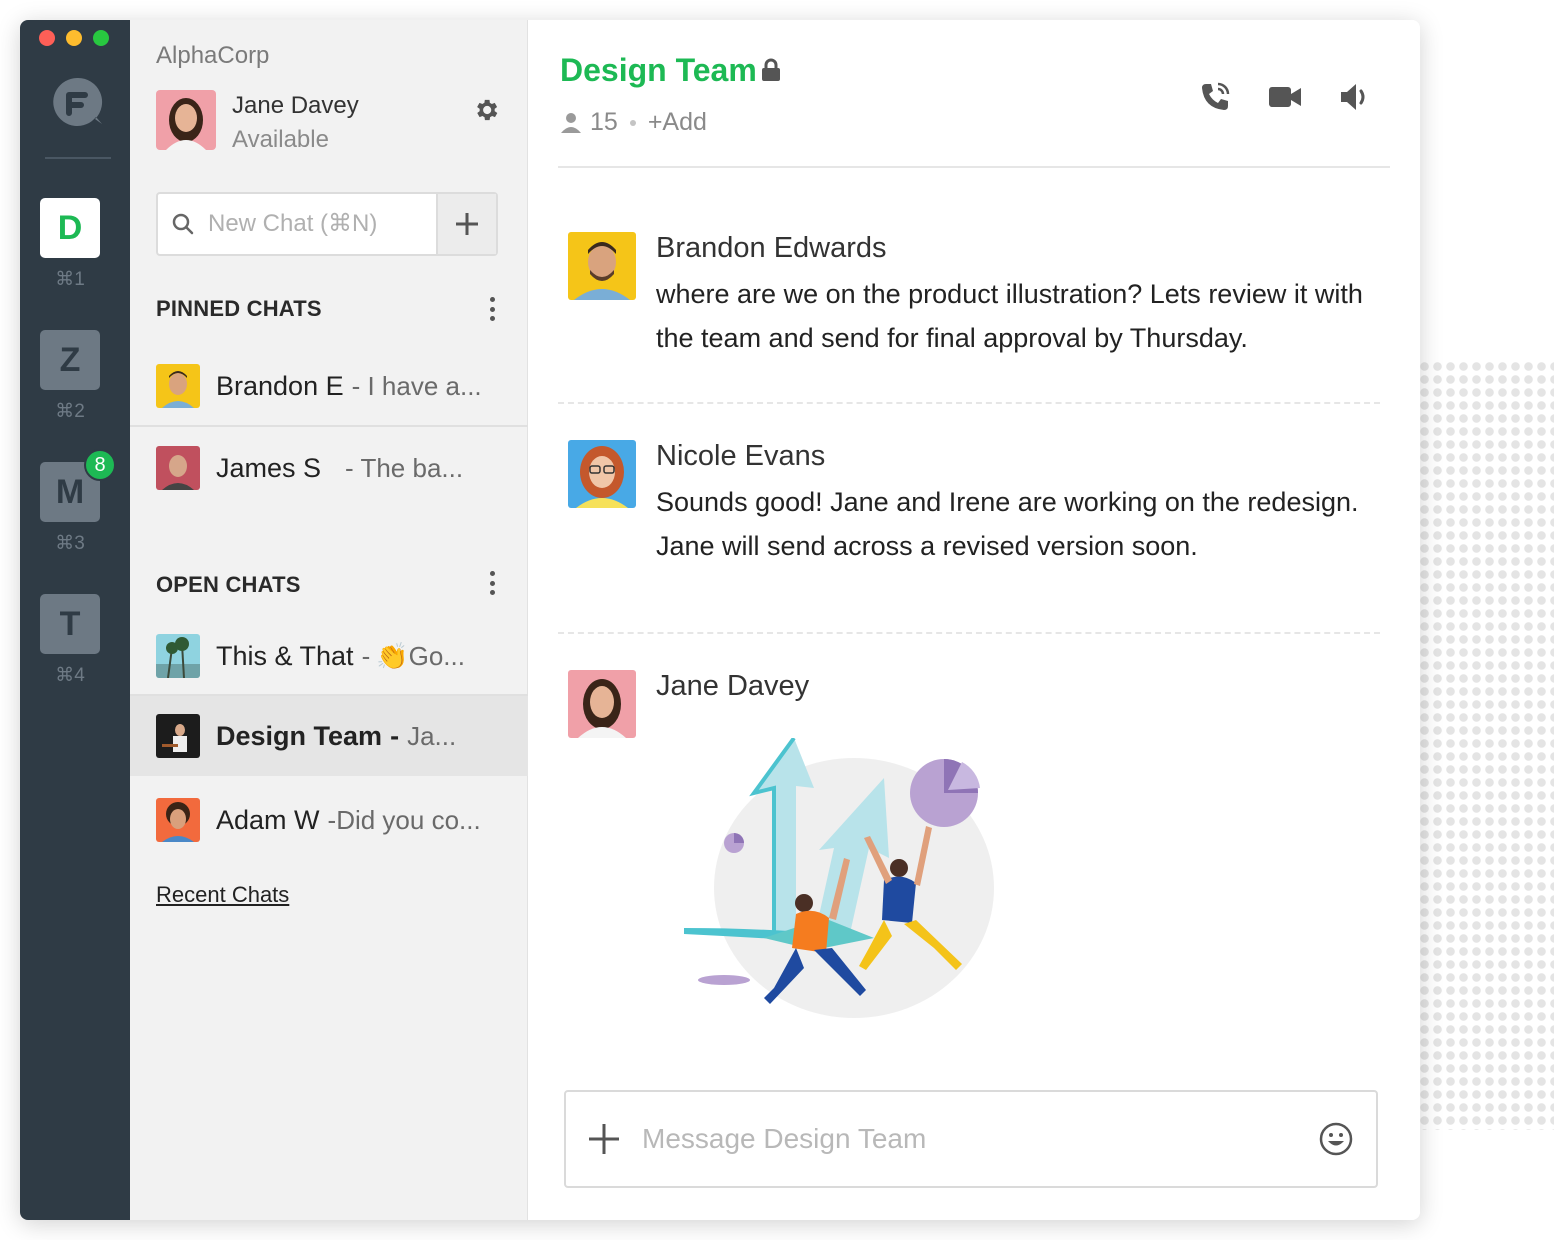 This screenshot has width=1554, height=1240. Describe the element at coordinates (77, 102) in the screenshot. I see `app-logo-icon` at that location.